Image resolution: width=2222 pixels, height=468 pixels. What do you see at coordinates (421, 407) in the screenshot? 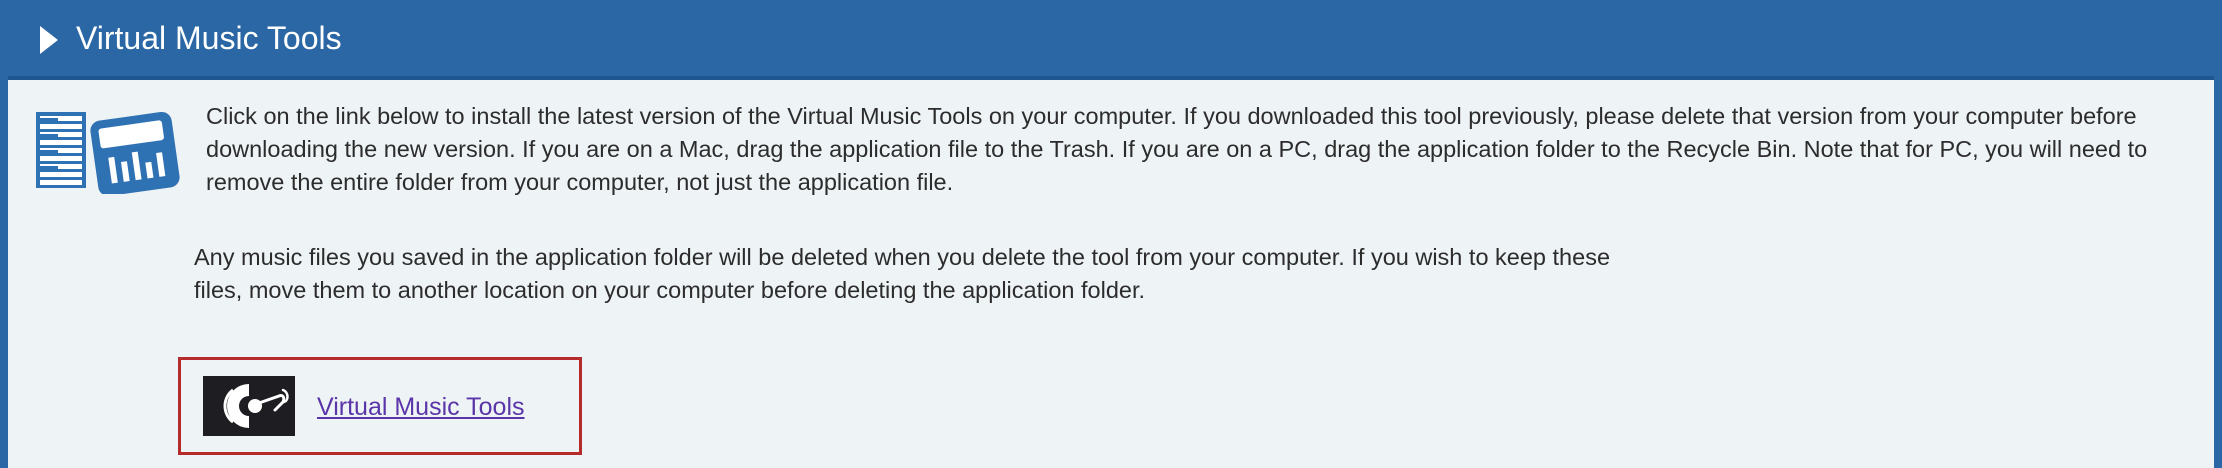
I see `virtual-music-tools-download-link: Virtual Music Tools` at bounding box center [421, 407].